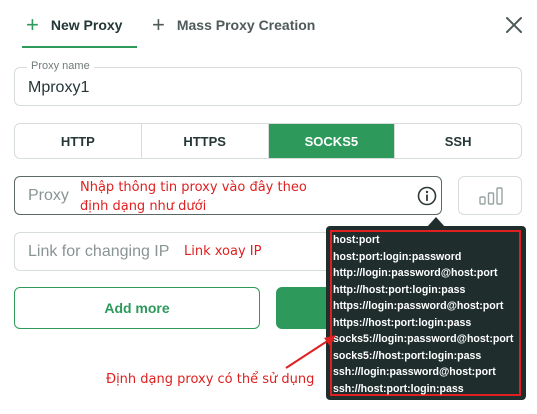 Image resolution: width=537 pixels, height=414 pixels. Describe the element at coordinates (59, 87) in the screenshot. I see `proxy-name-value: Mproxy1` at that location.